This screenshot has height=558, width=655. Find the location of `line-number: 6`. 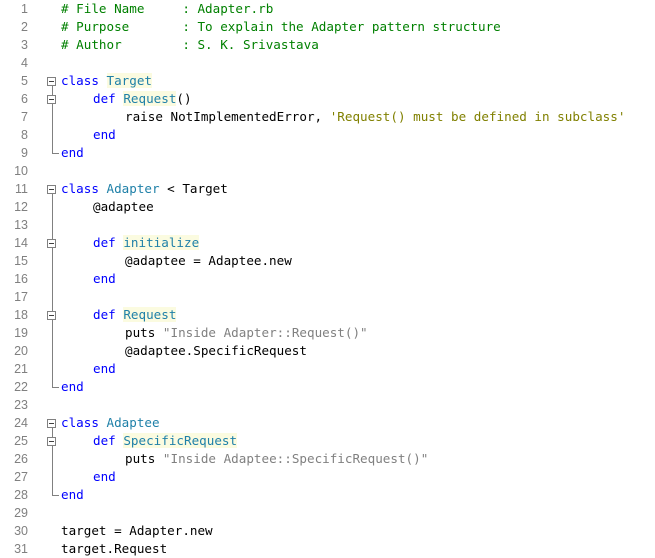

line-number: 6 is located at coordinates (24, 99).